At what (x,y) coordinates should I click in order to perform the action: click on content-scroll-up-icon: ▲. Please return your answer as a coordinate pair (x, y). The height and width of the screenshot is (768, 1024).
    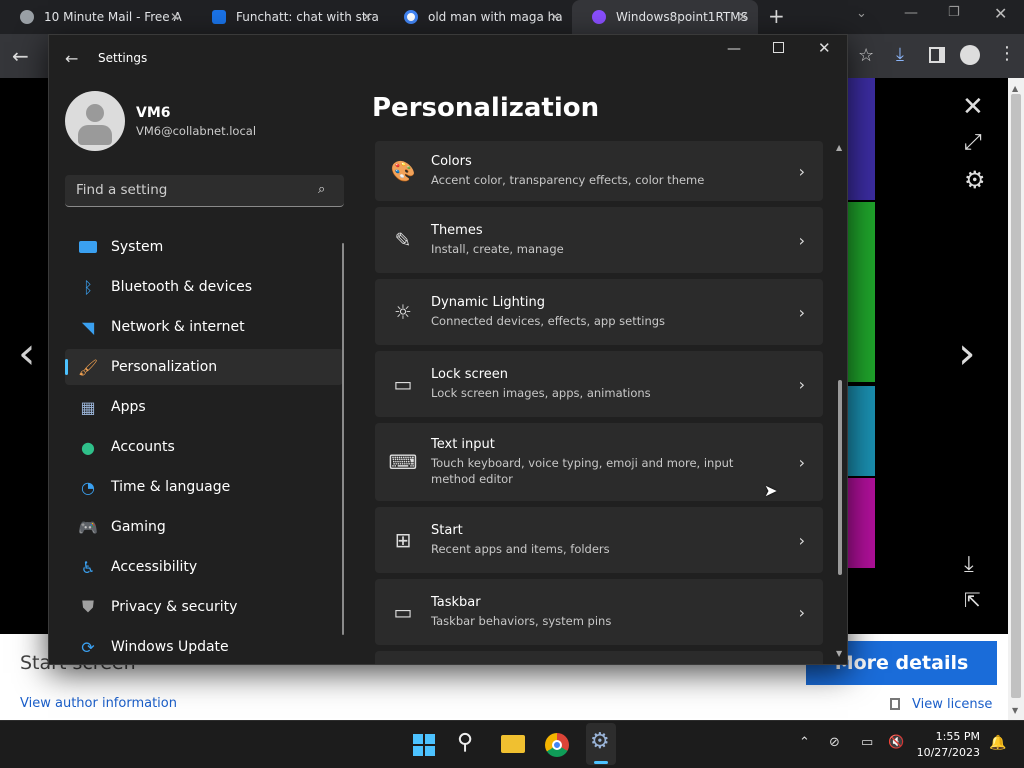
    Looking at the image, I should click on (839, 147).